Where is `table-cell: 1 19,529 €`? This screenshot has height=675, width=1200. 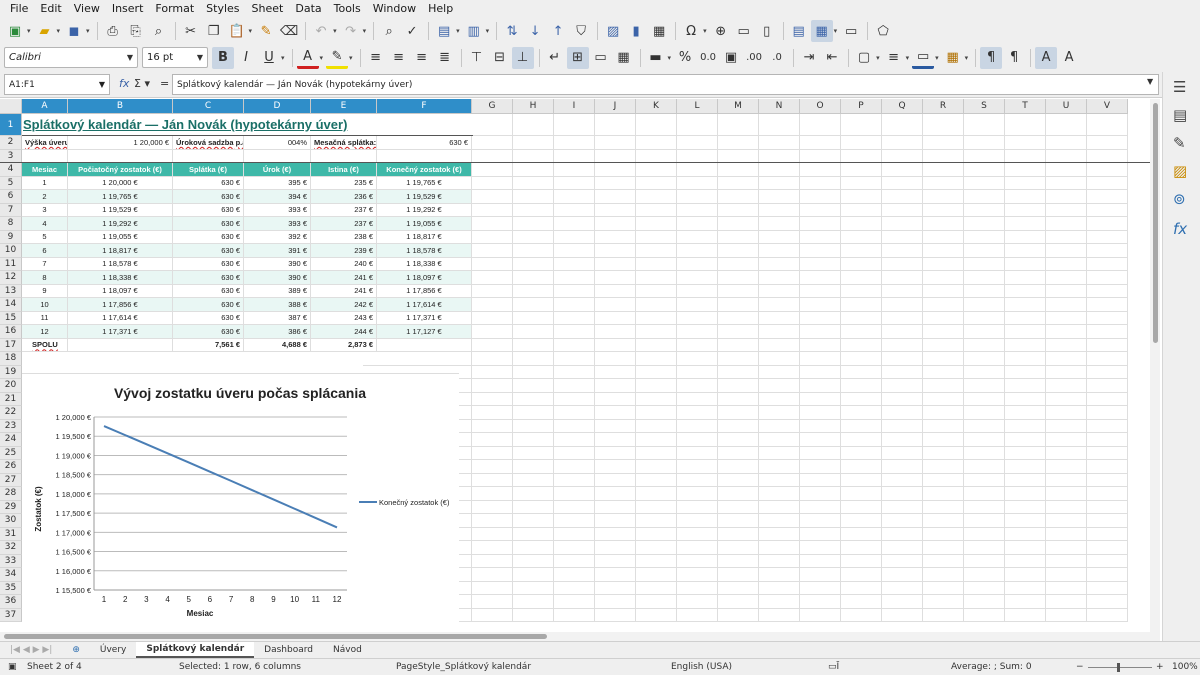
table-cell: 1 19,529 € is located at coordinates (424, 197).